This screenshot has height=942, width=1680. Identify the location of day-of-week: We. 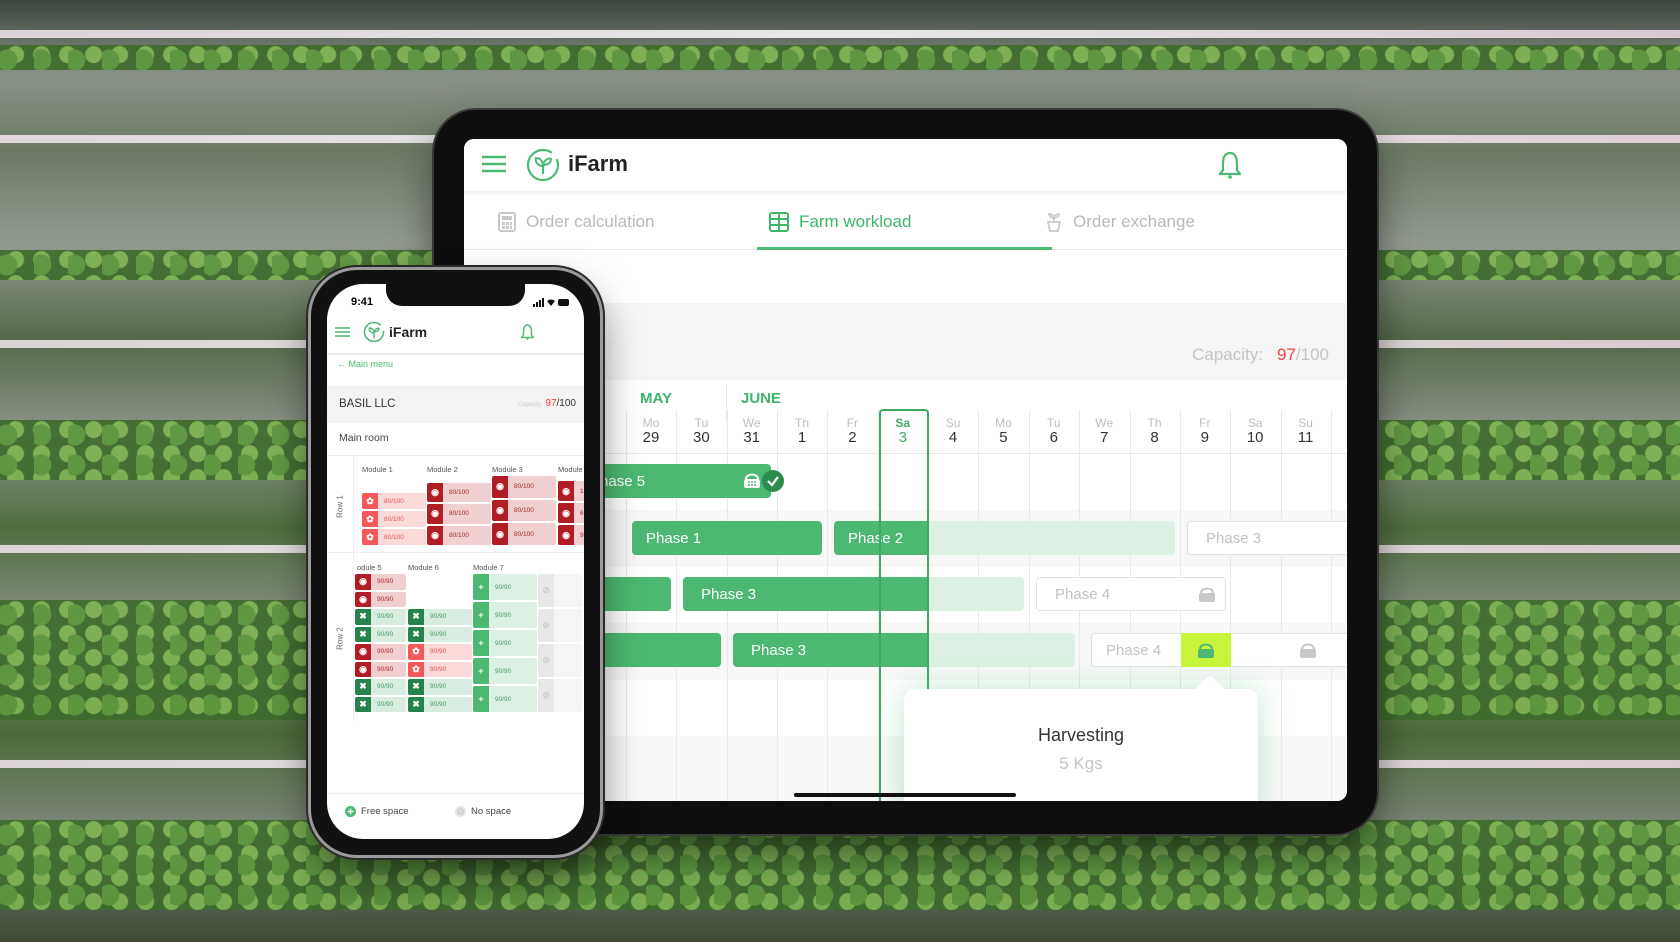
(751, 423).